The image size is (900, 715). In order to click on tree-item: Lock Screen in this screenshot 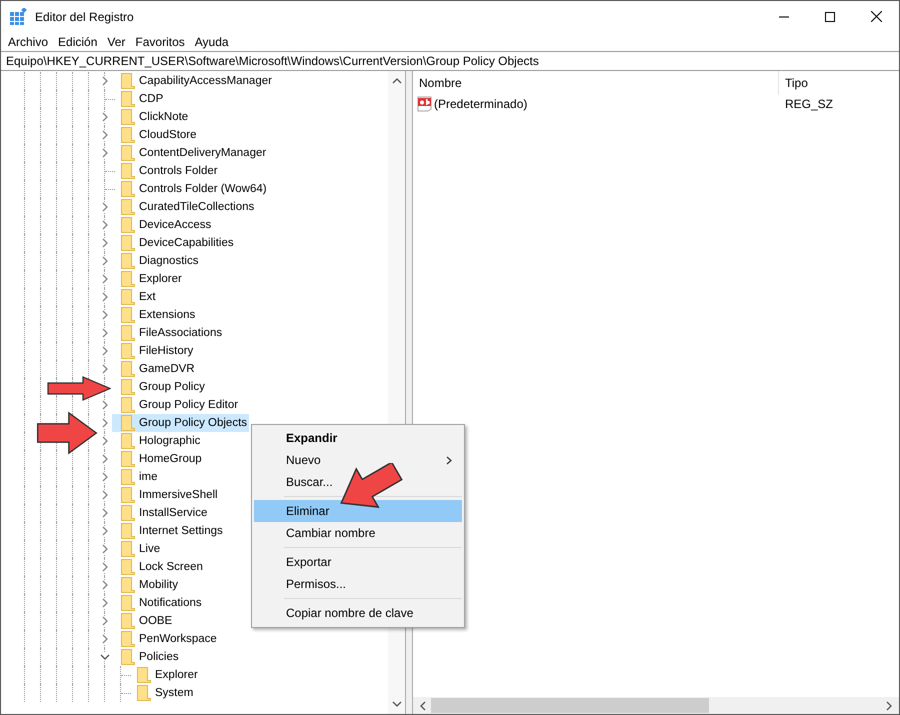, I will do `click(158, 567)`.